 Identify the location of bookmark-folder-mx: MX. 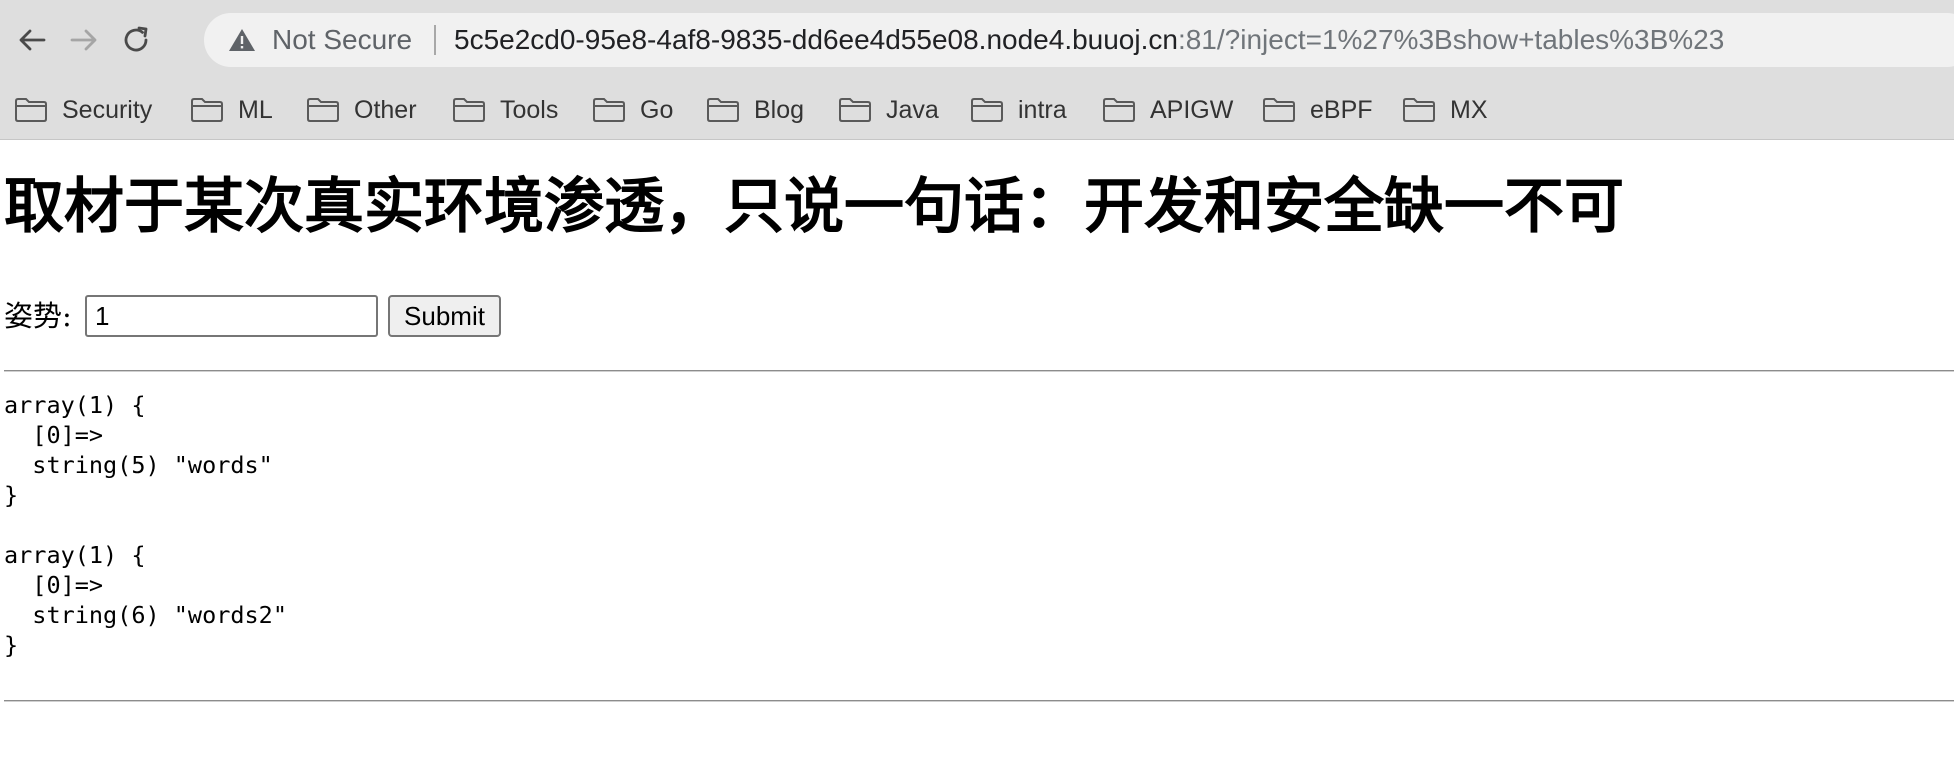
(1445, 110).